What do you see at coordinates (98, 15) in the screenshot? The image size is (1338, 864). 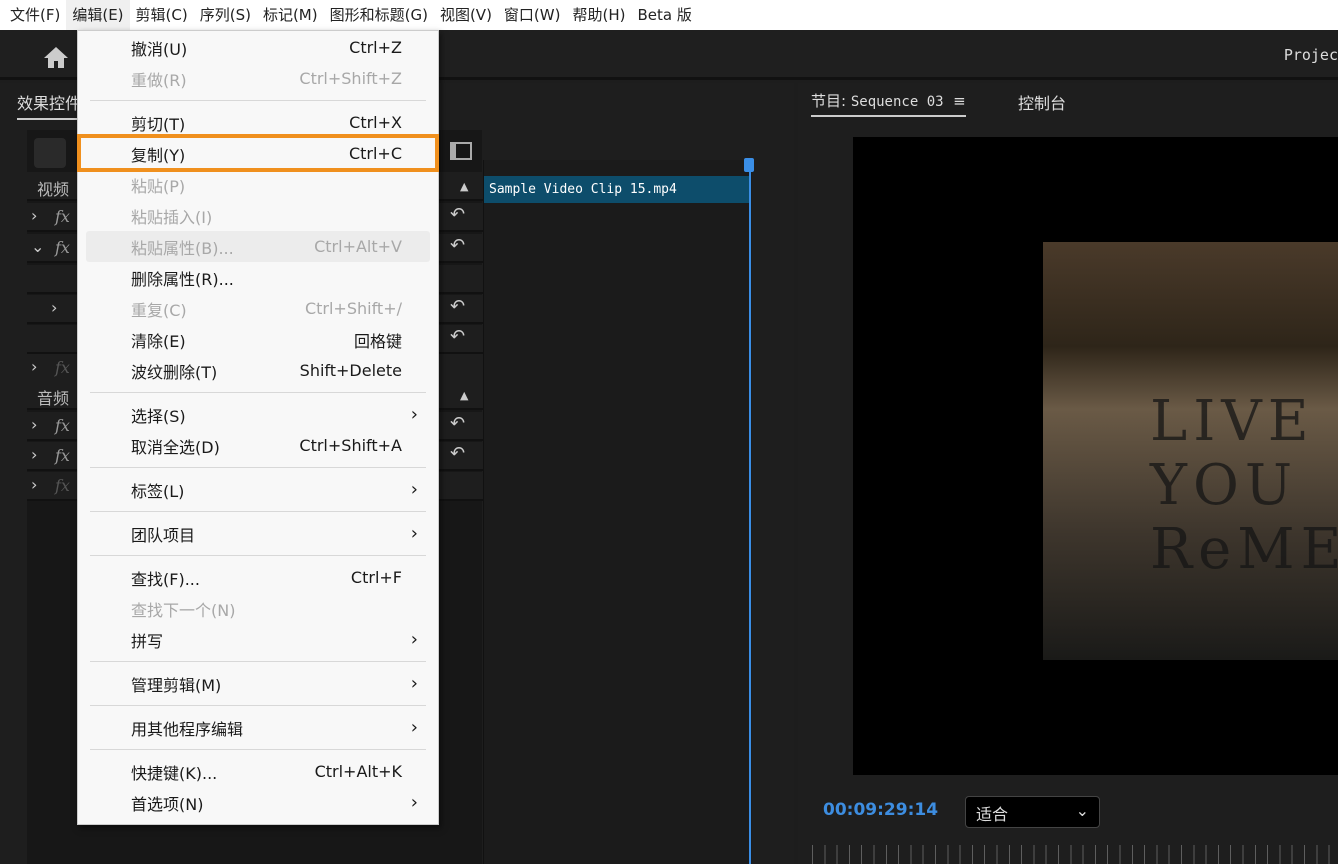 I see `menubar-item: 编辑(E)` at bounding box center [98, 15].